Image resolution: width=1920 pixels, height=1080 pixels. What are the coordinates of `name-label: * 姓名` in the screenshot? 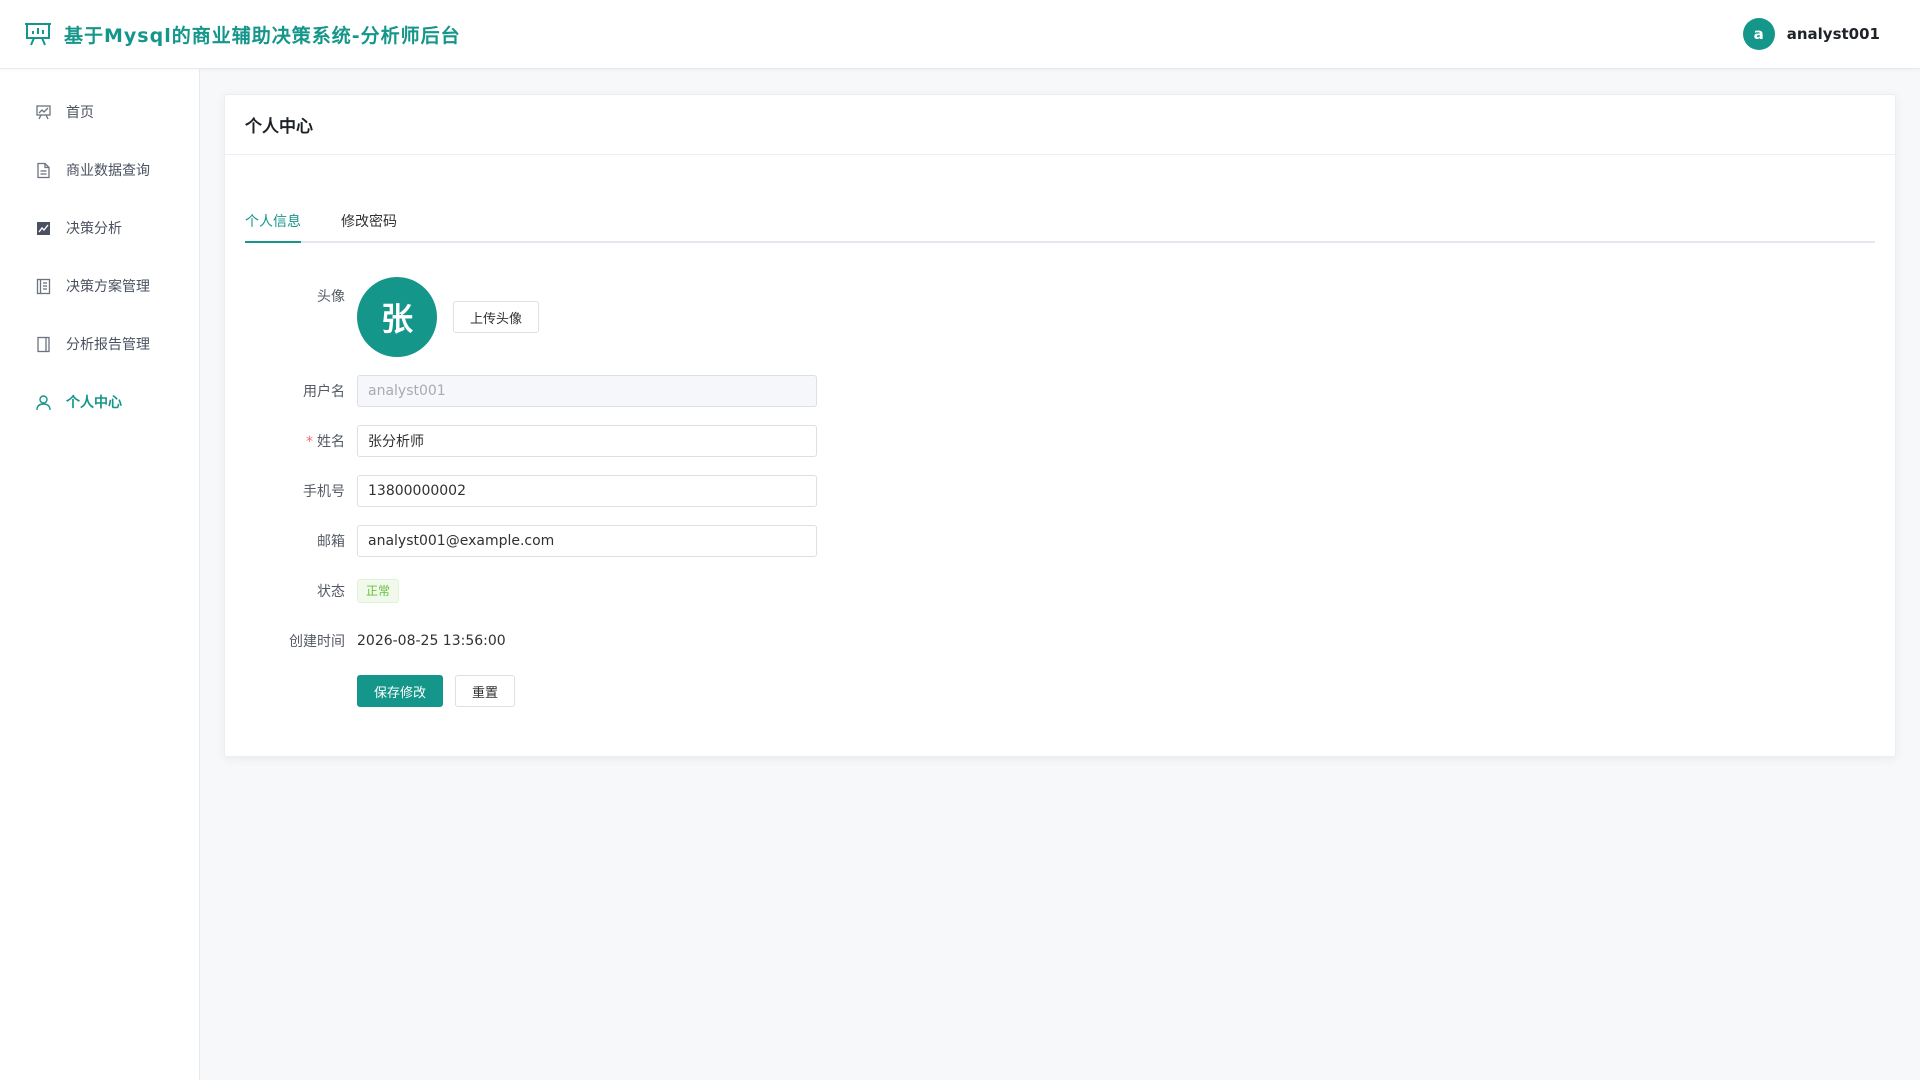 It's located at (301, 441).